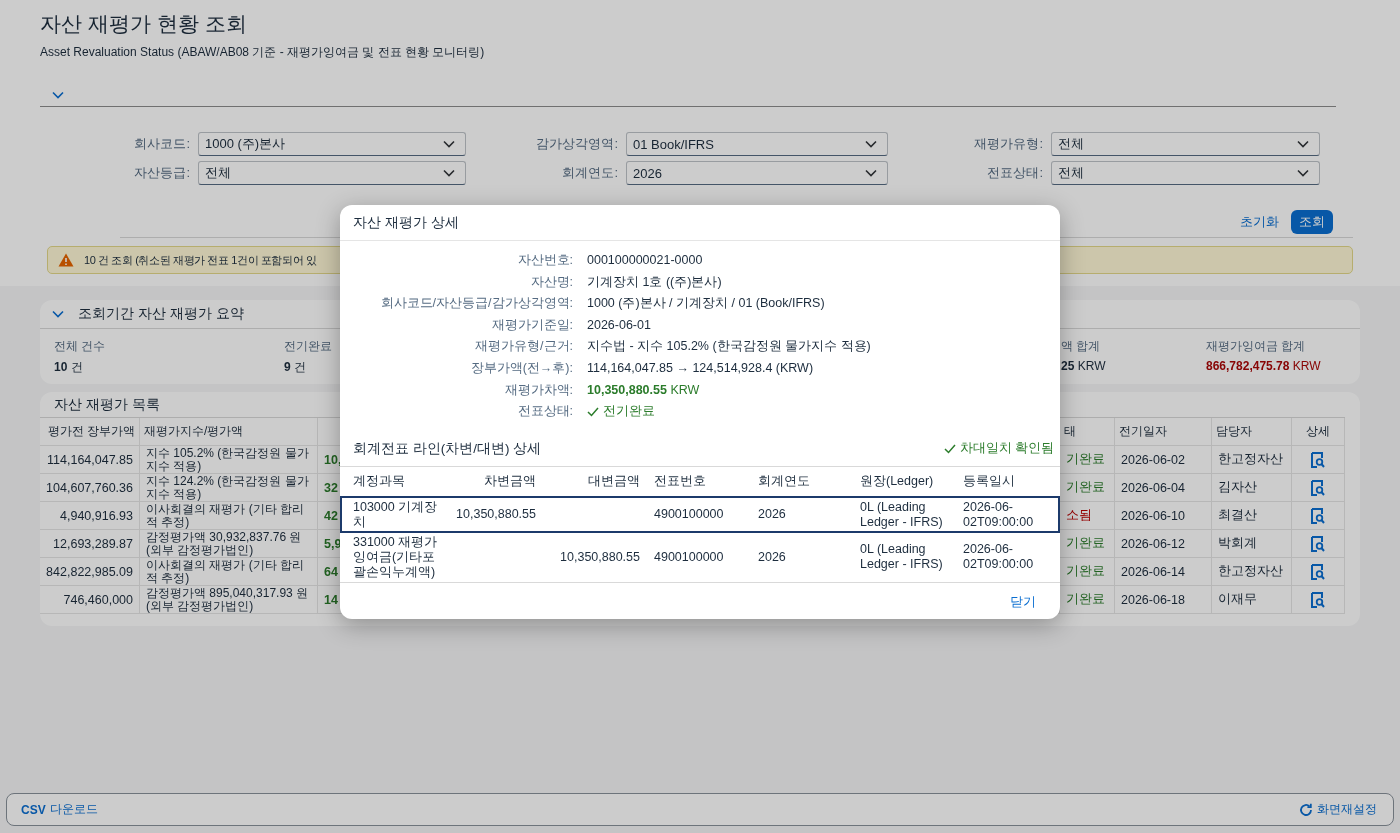 This screenshot has width=1400, height=833. I want to click on table-cell: 2026-06-14, so click(1163, 572).